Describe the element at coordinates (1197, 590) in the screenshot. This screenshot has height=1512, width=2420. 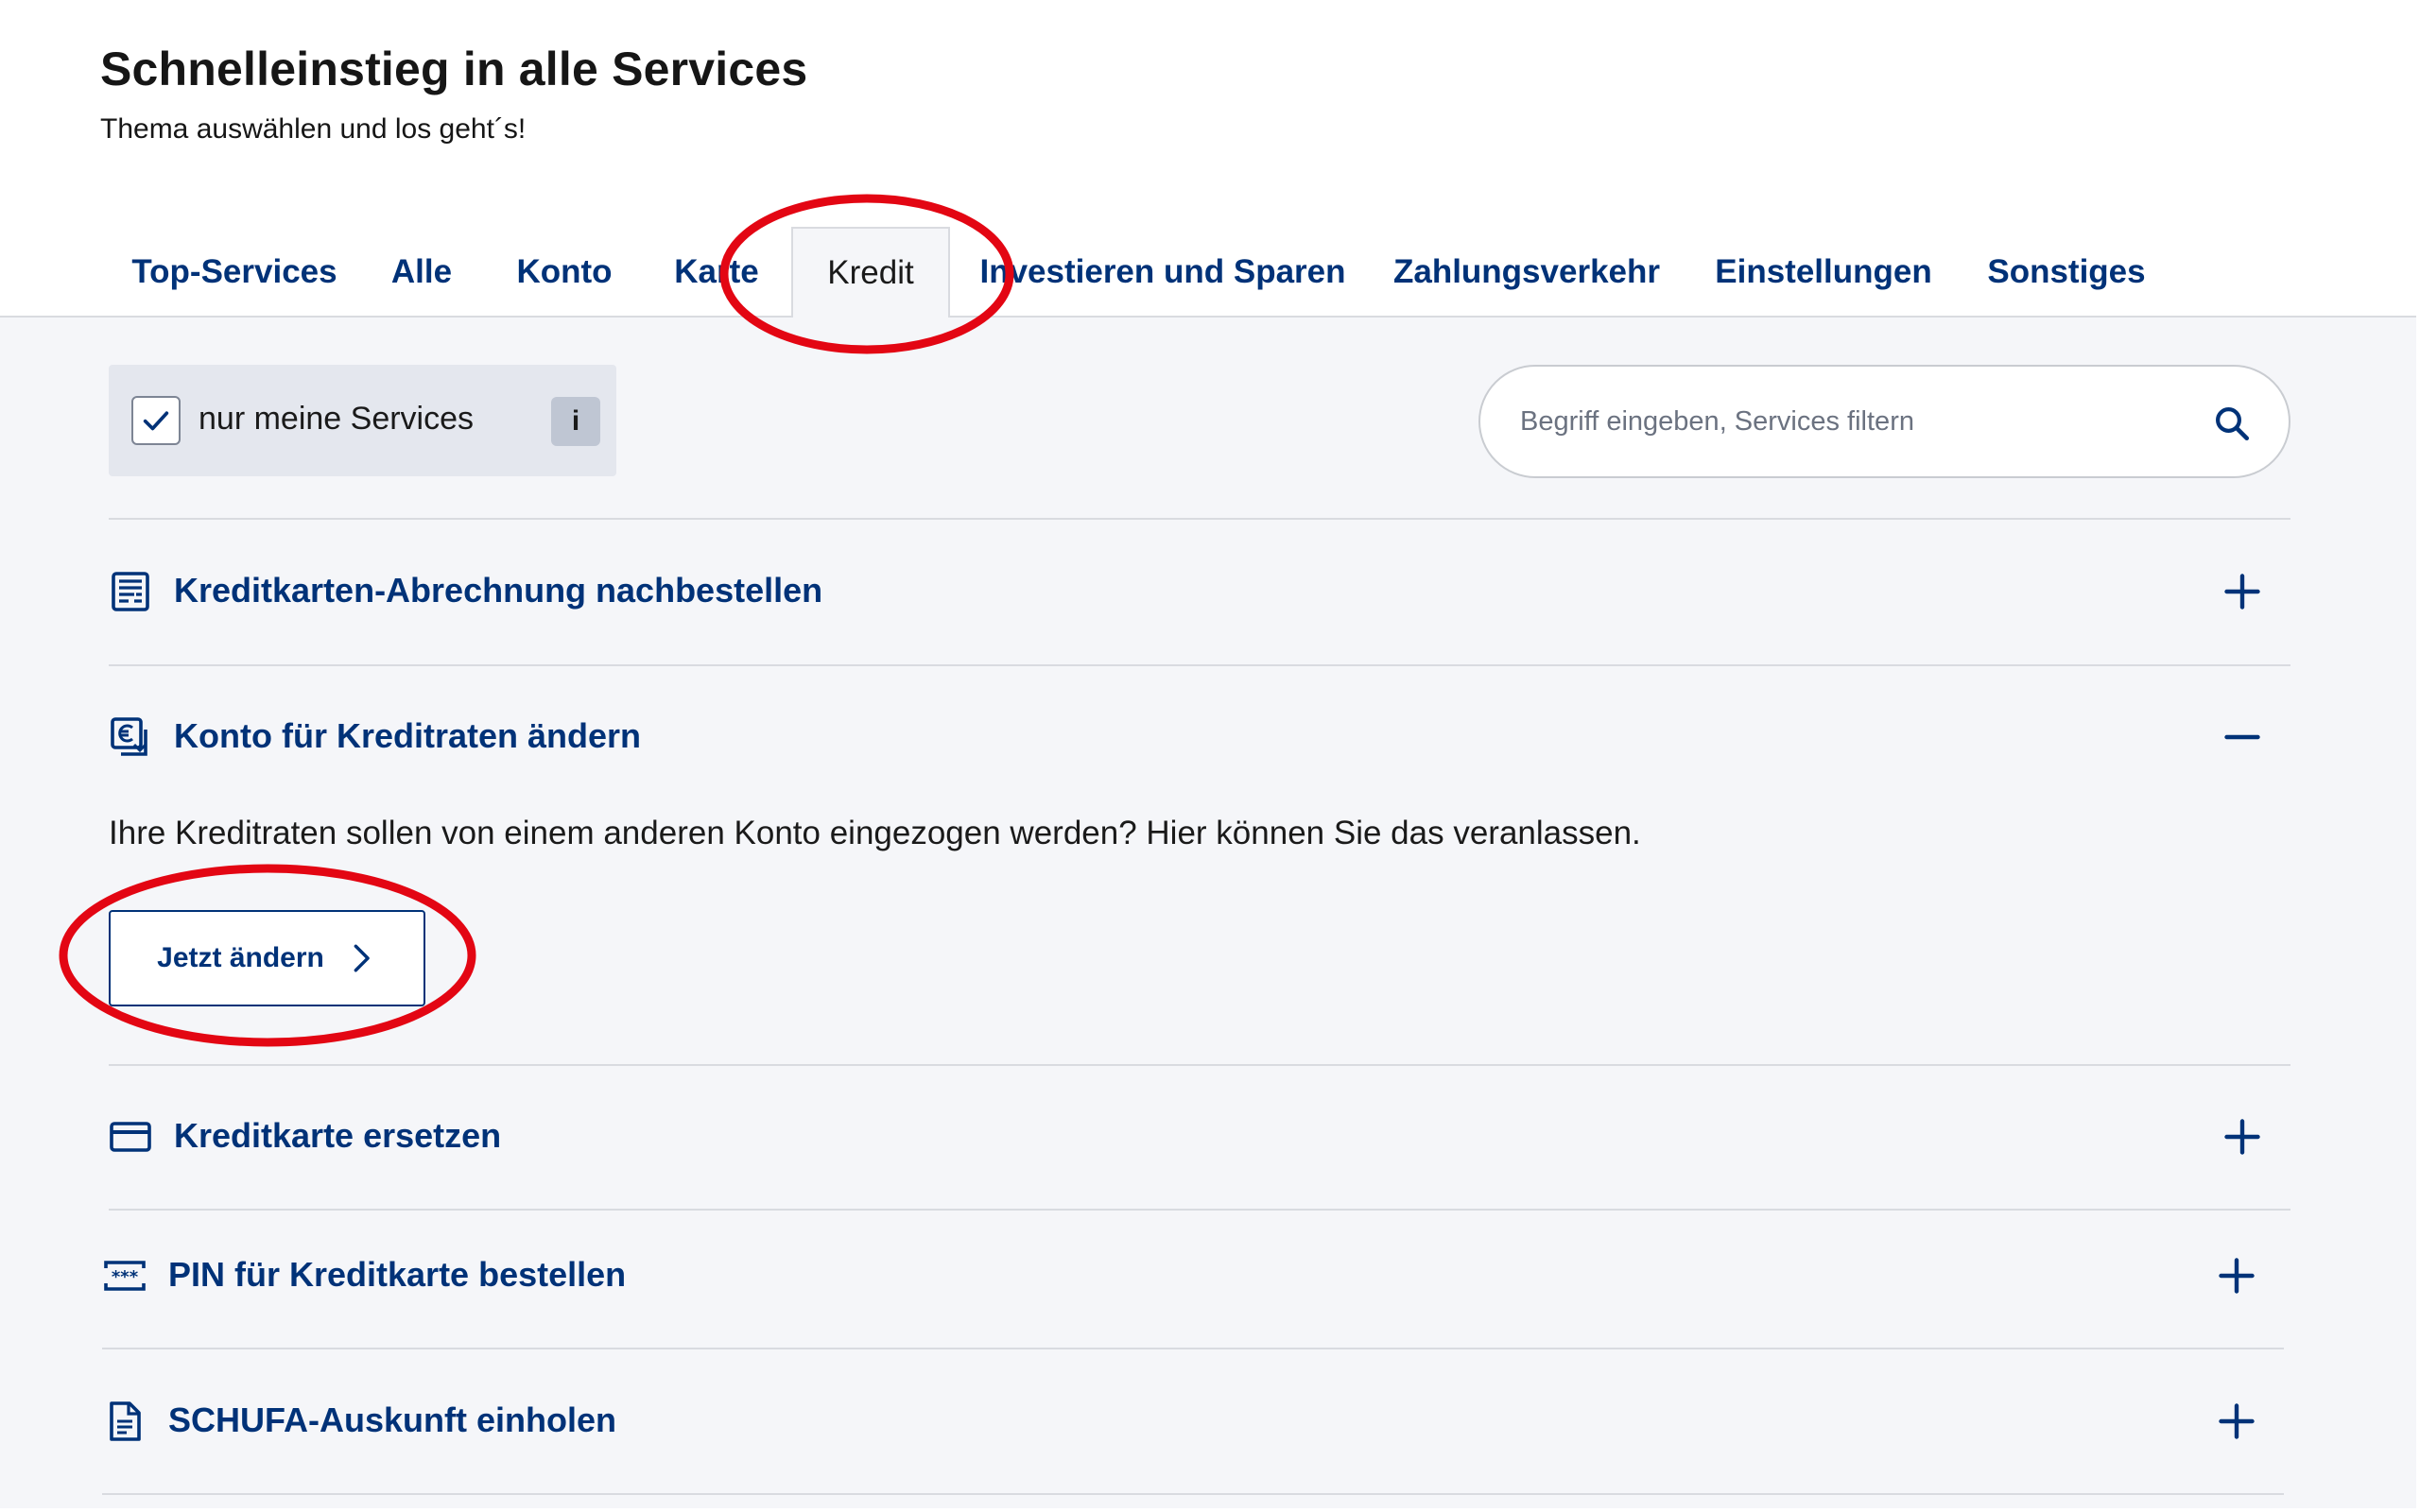
I see `service-item-kreditkarten-abrechnung: Kreditkarten-Abrechnung nachbestellen` at that location.